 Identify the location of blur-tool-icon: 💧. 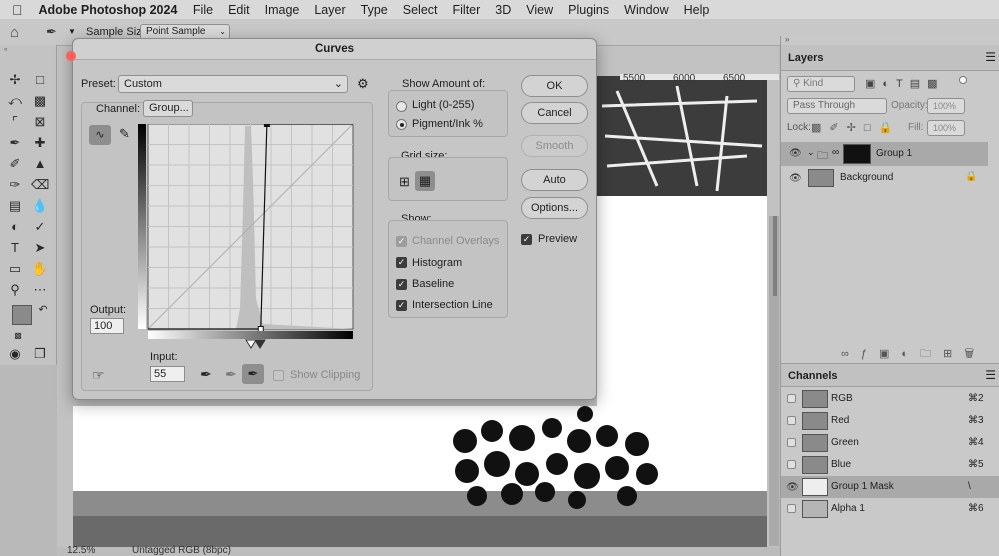
(40, 206).